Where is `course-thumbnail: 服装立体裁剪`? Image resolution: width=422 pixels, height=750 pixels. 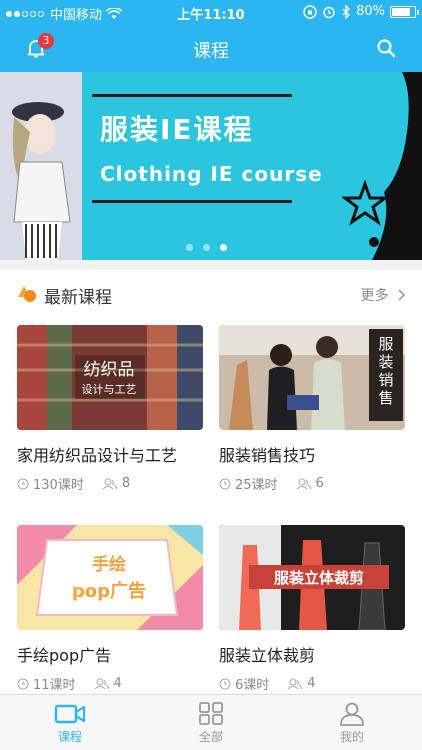 course-thumbnail: 服装立体裁剪 is located at coordinates (312, 577).